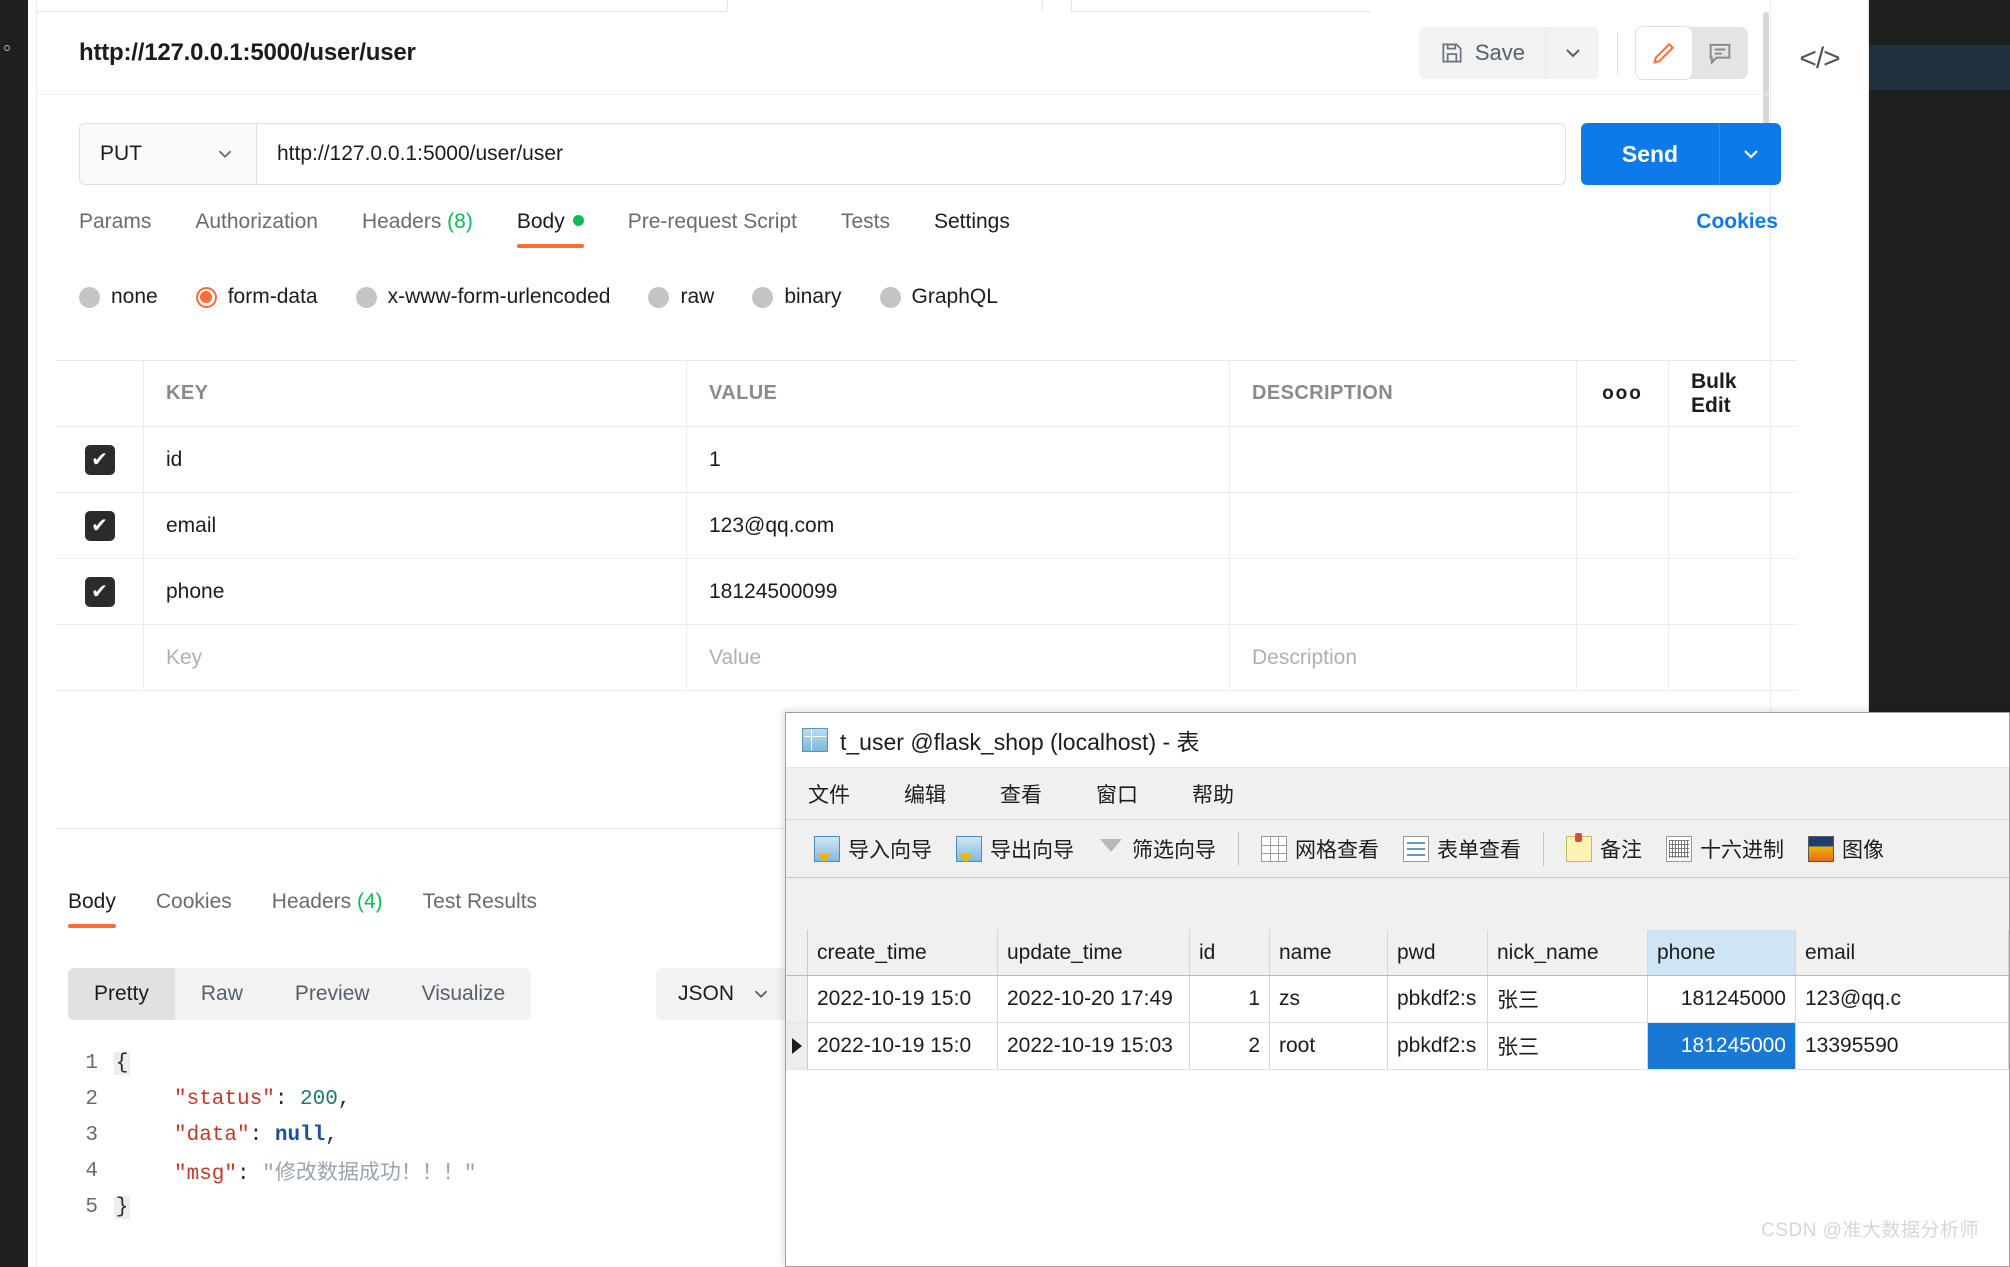 This screenshot has width=2010, height=1267. What do you see at coordinates (1722, 952) in the screenshot?
I see `grid-col-phone: phone` at bounding box center [1722, 952].